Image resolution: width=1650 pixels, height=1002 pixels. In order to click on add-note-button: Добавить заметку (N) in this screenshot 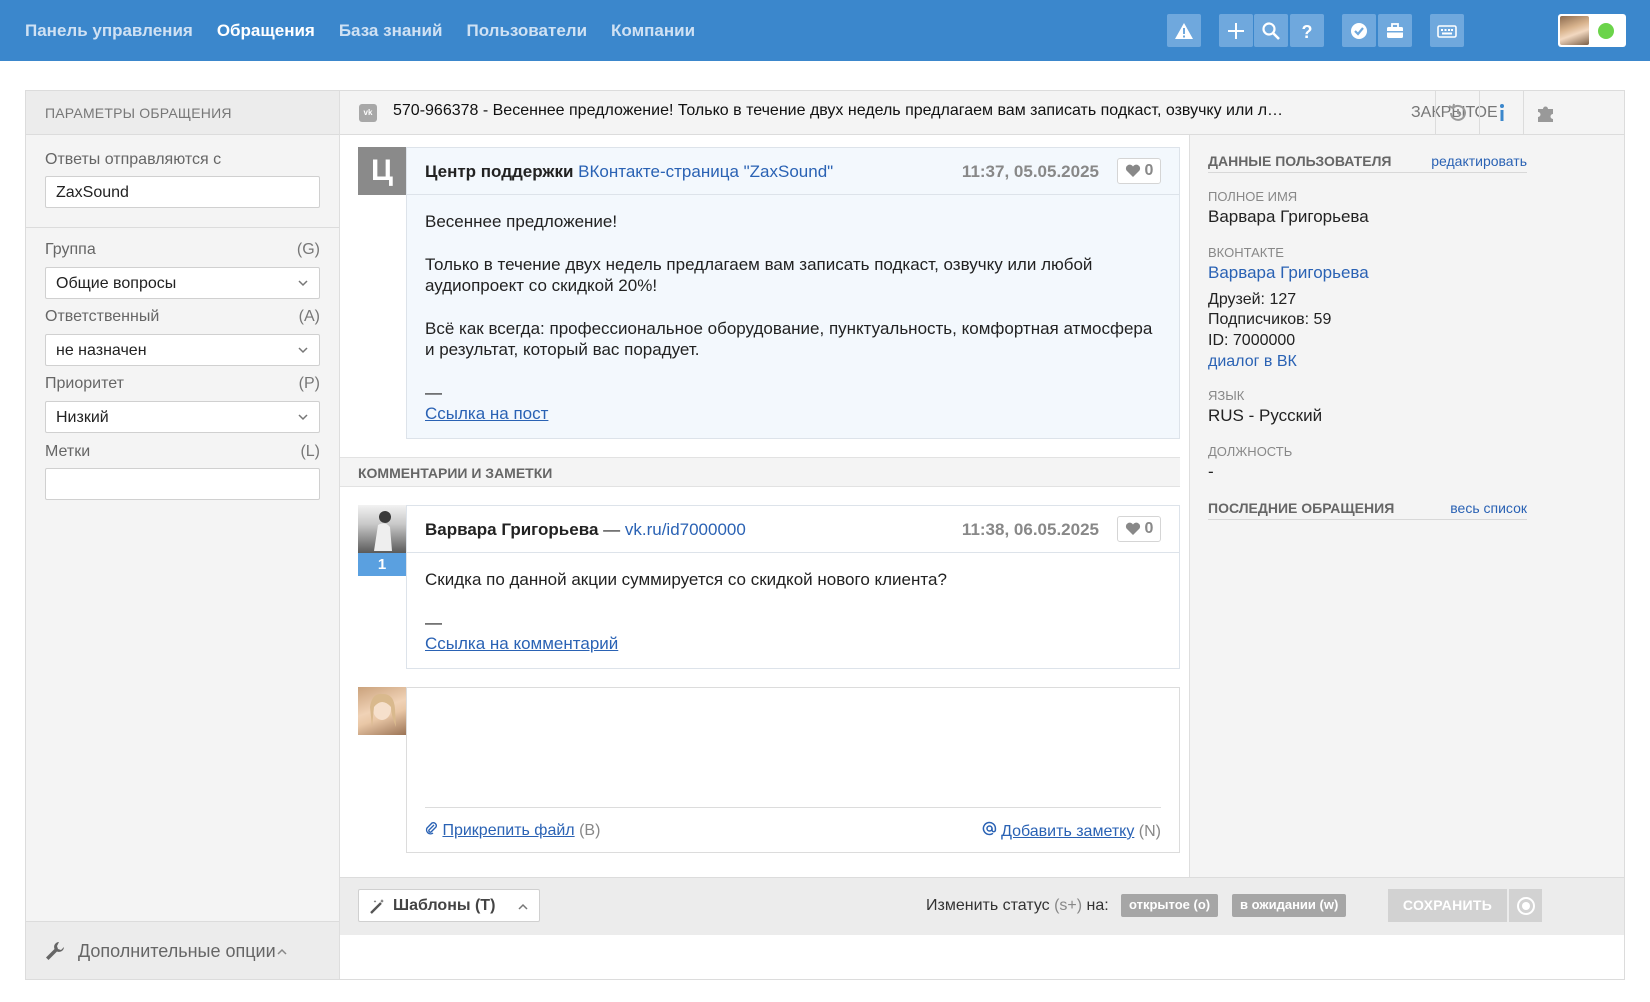, I will do `click(1071, 831)`.